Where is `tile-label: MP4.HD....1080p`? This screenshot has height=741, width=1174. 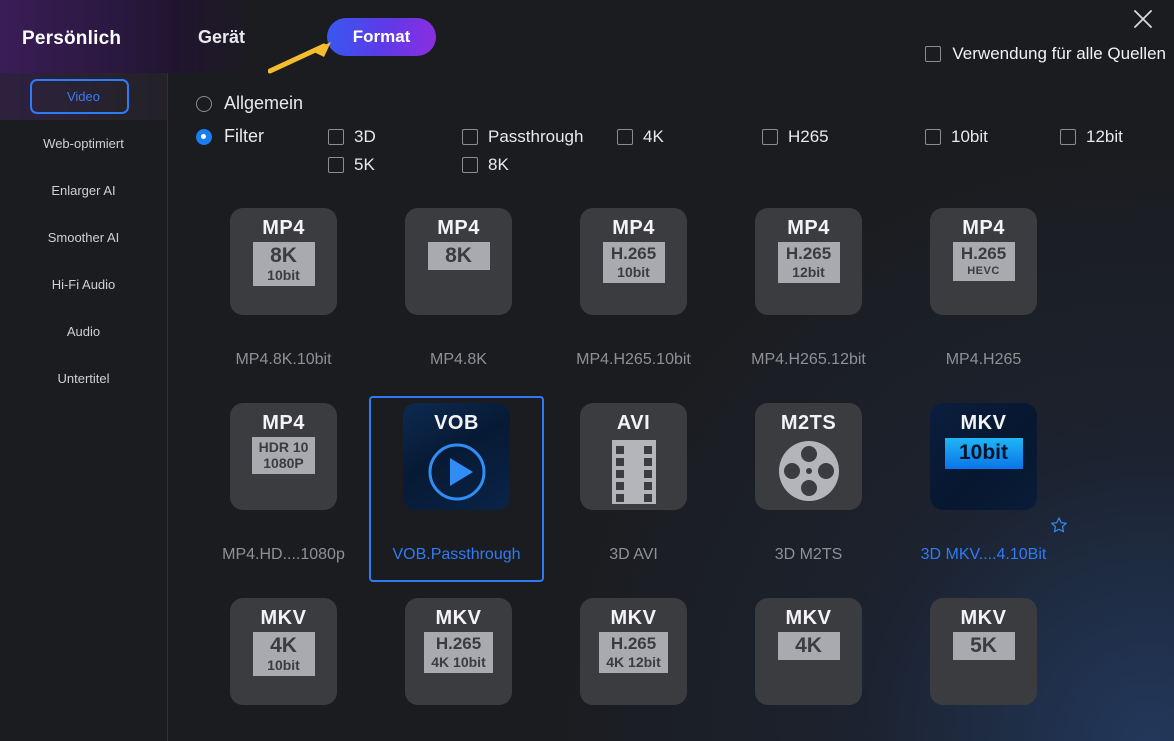 tile-label: MP4.HD....1080p is located at coordinates (283, 554).